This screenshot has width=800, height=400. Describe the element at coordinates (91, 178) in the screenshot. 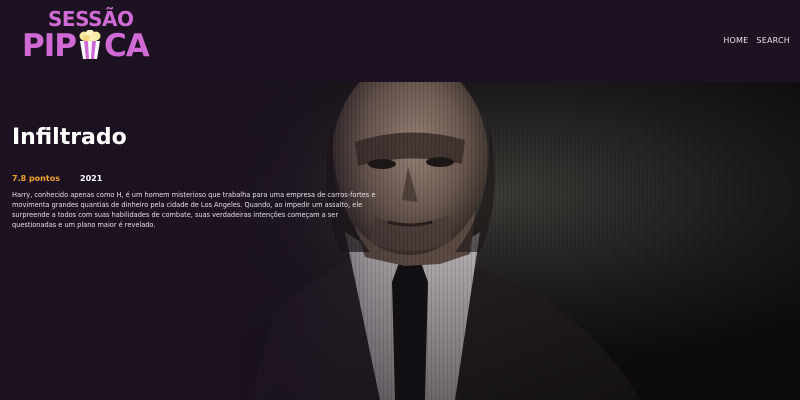

I see `movie-year: 2021` at that location.